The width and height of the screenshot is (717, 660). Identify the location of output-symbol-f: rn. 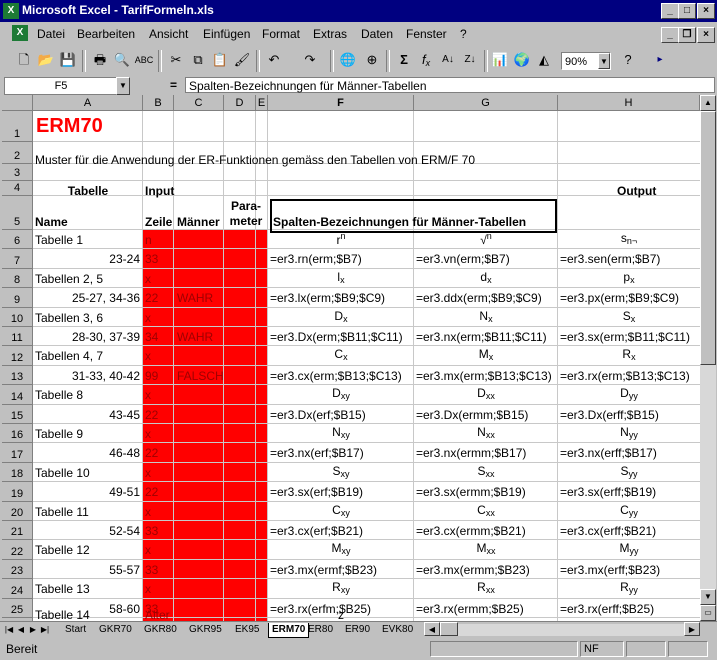
(341, 239).